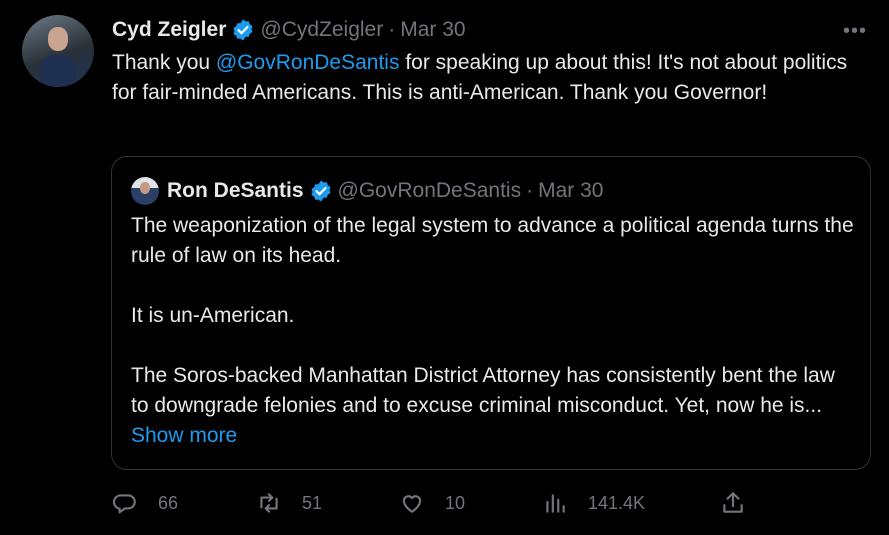  Describe the element at coordinates (184, 435) in the screenshot. I see `show-more-link: Show more` at that location.